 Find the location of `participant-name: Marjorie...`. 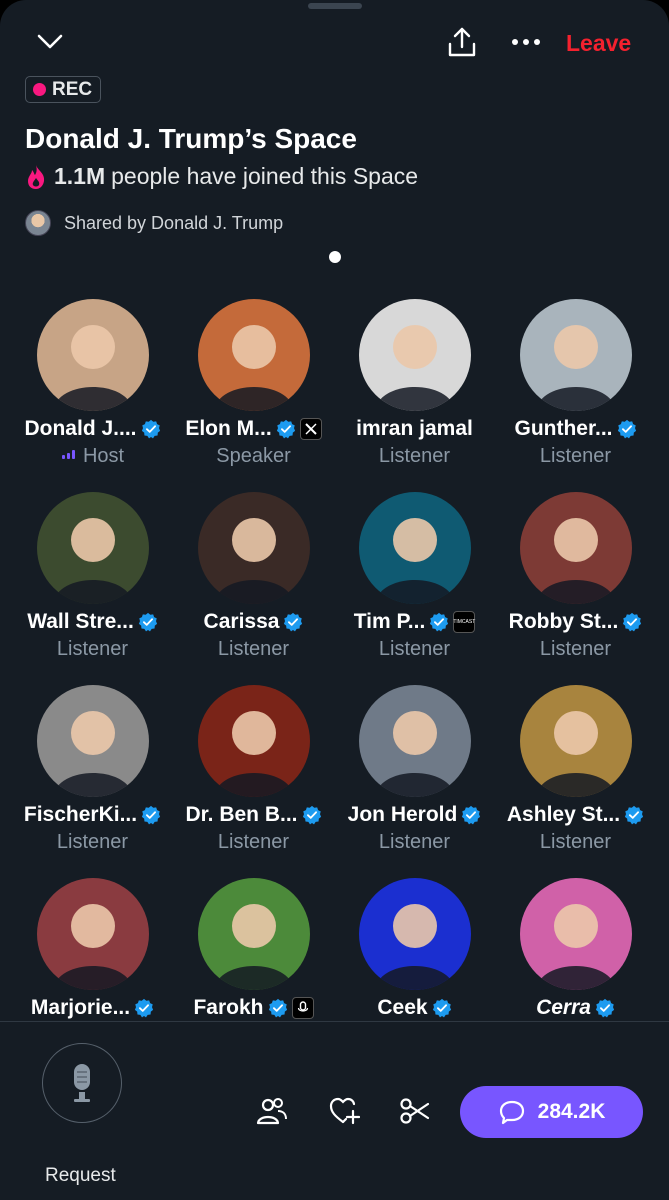

participant-name: Marjorie... is located at coordinates (80, 1007).